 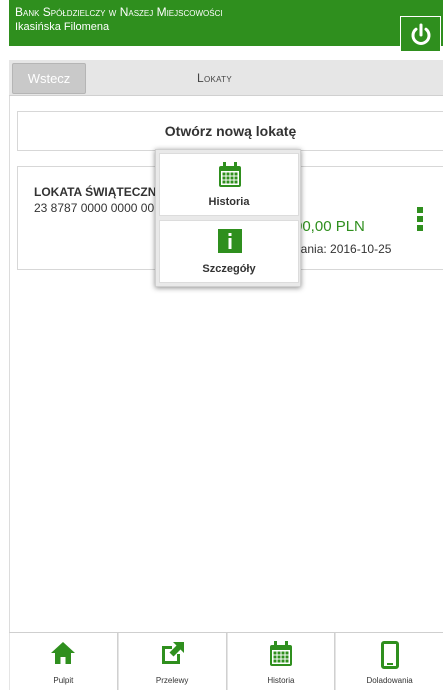 I want to click on nav-item-label: Przelewy, so click(x=172, y=680).